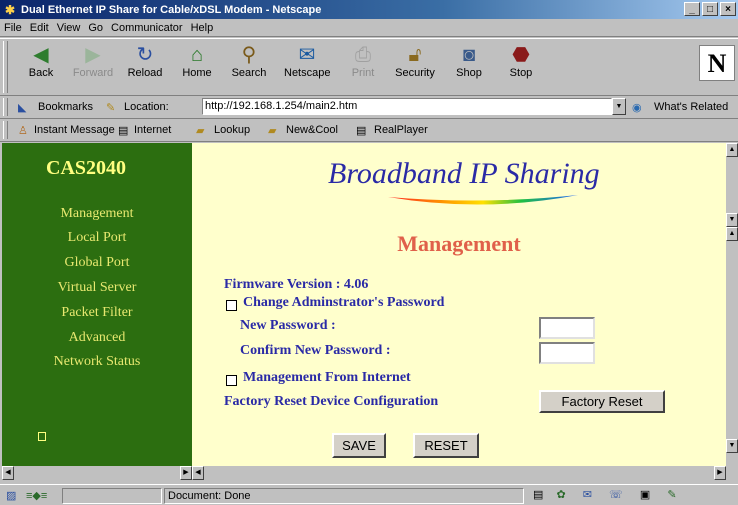 This screenshot has width=738, height=505. Describe the element at coordinates (249, 55) in the screenshot. I see `search-icon: ⚲` at that location.